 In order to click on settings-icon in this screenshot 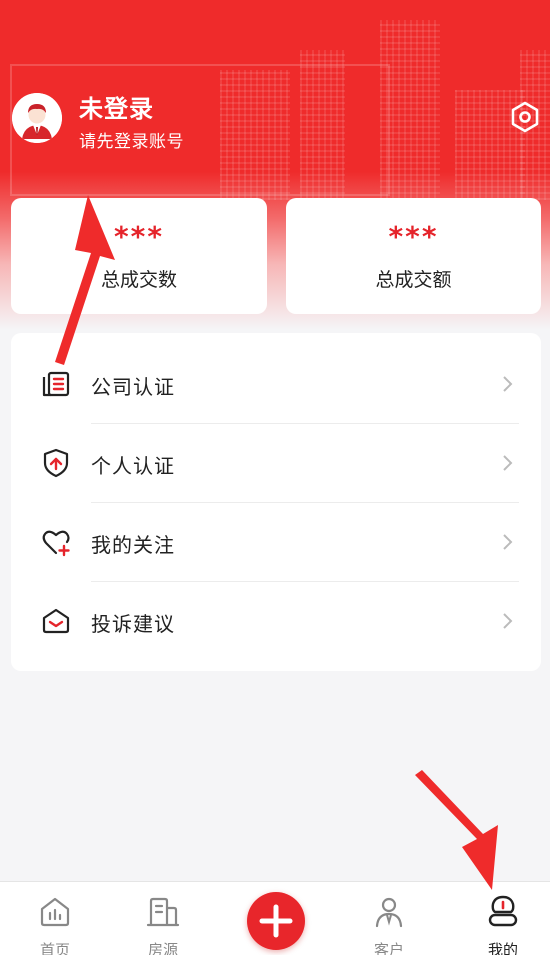, I will do `click(525, 117)`.